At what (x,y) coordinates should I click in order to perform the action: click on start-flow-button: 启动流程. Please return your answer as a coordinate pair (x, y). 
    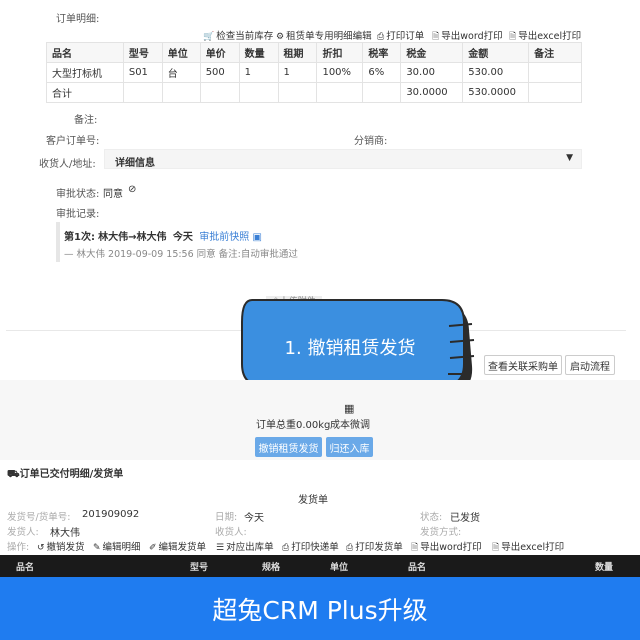
    Looking at the image, I should click on (590, 365).